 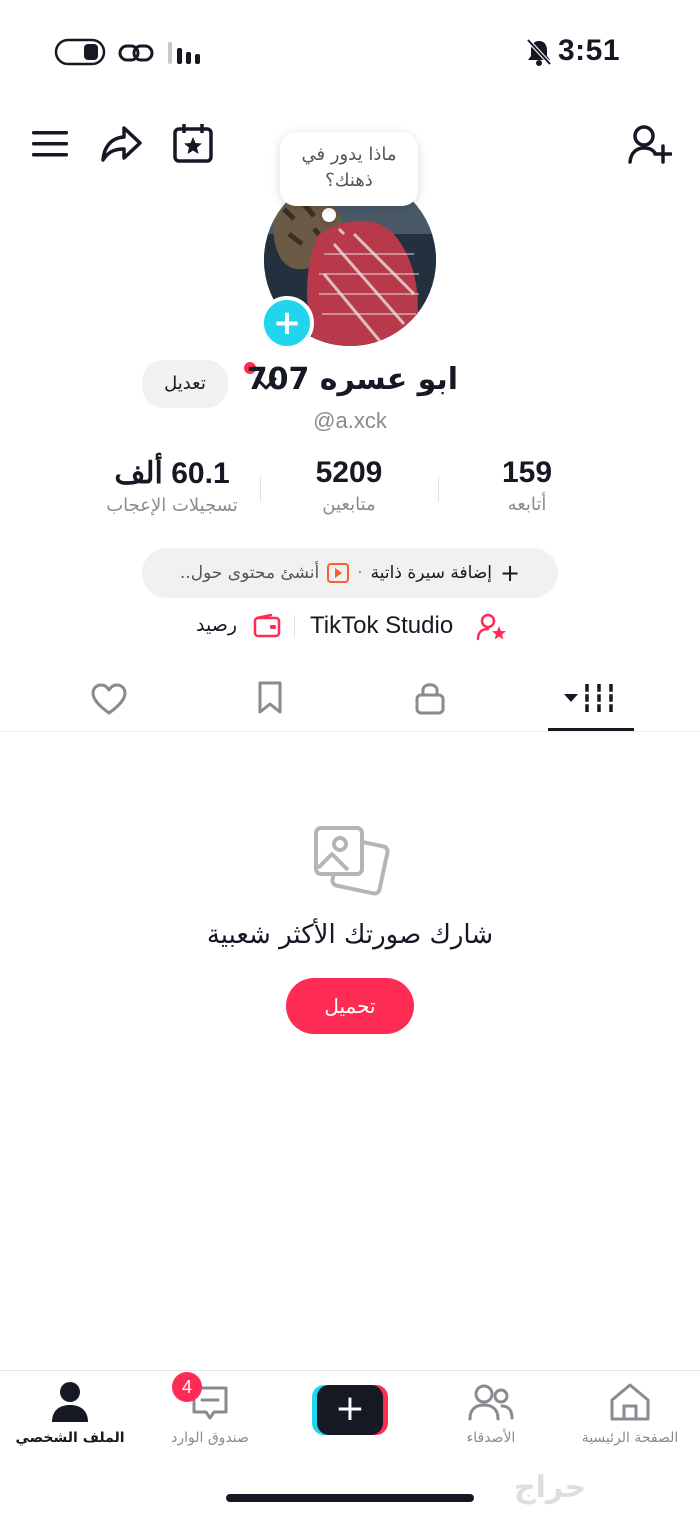 I want to click on nav-inbox: 4 صندوق الوارد, so click(x=210, y=1415).